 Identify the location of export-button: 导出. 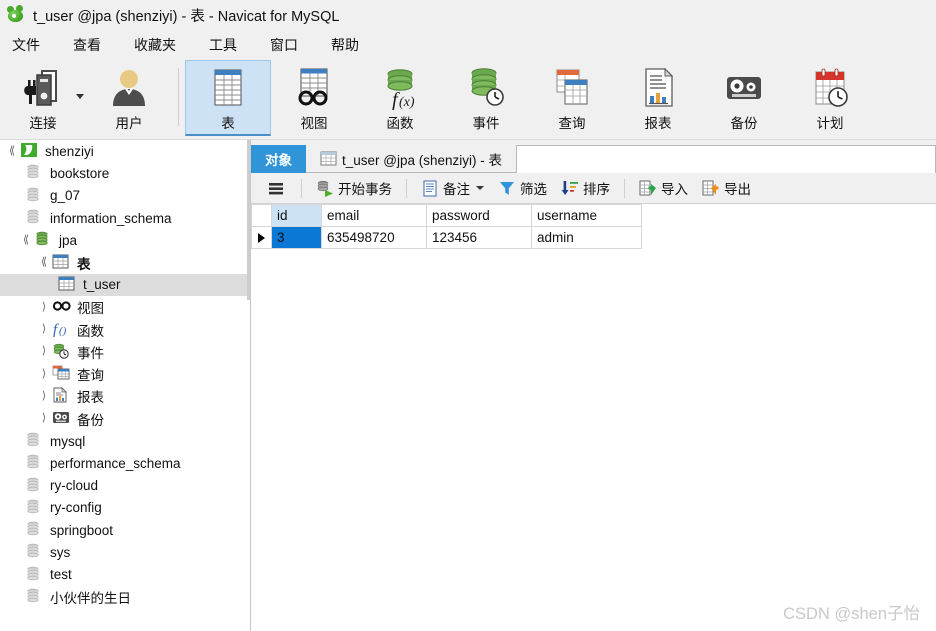
(726, 188).